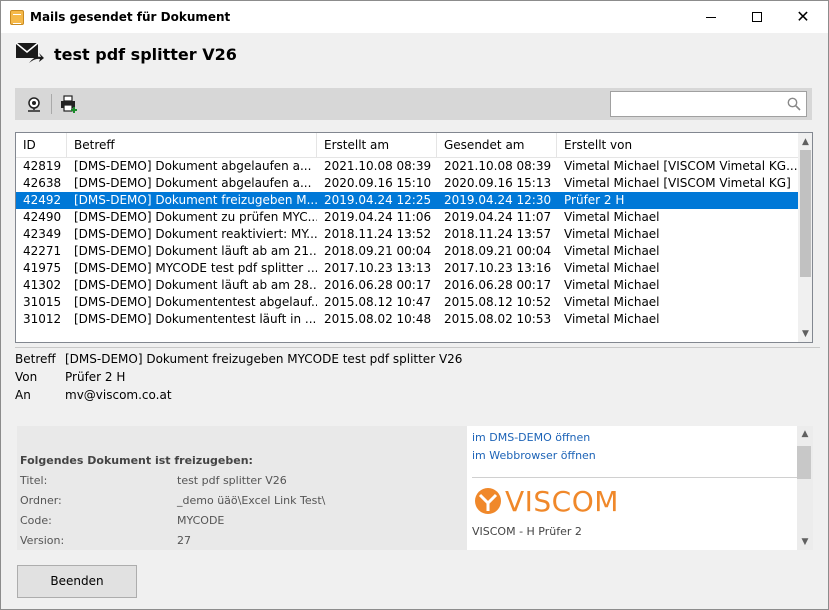  What do you see at coordinates (130, 17) in the screenshot?
I see `window-title: Mails gesendet für Dokument` at bounding box center [130, 17].